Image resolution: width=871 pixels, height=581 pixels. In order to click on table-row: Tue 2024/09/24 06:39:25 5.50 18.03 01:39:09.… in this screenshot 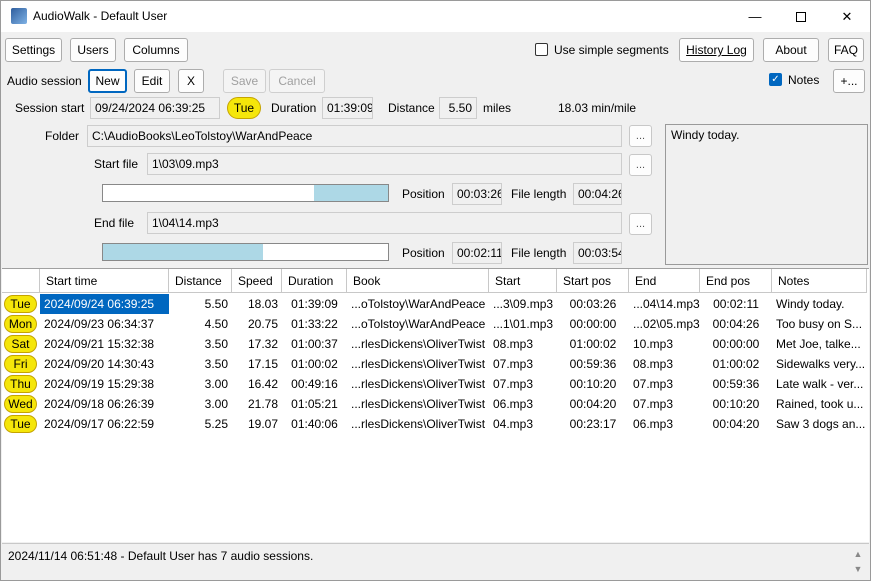, I will do `click(435, 304)`.